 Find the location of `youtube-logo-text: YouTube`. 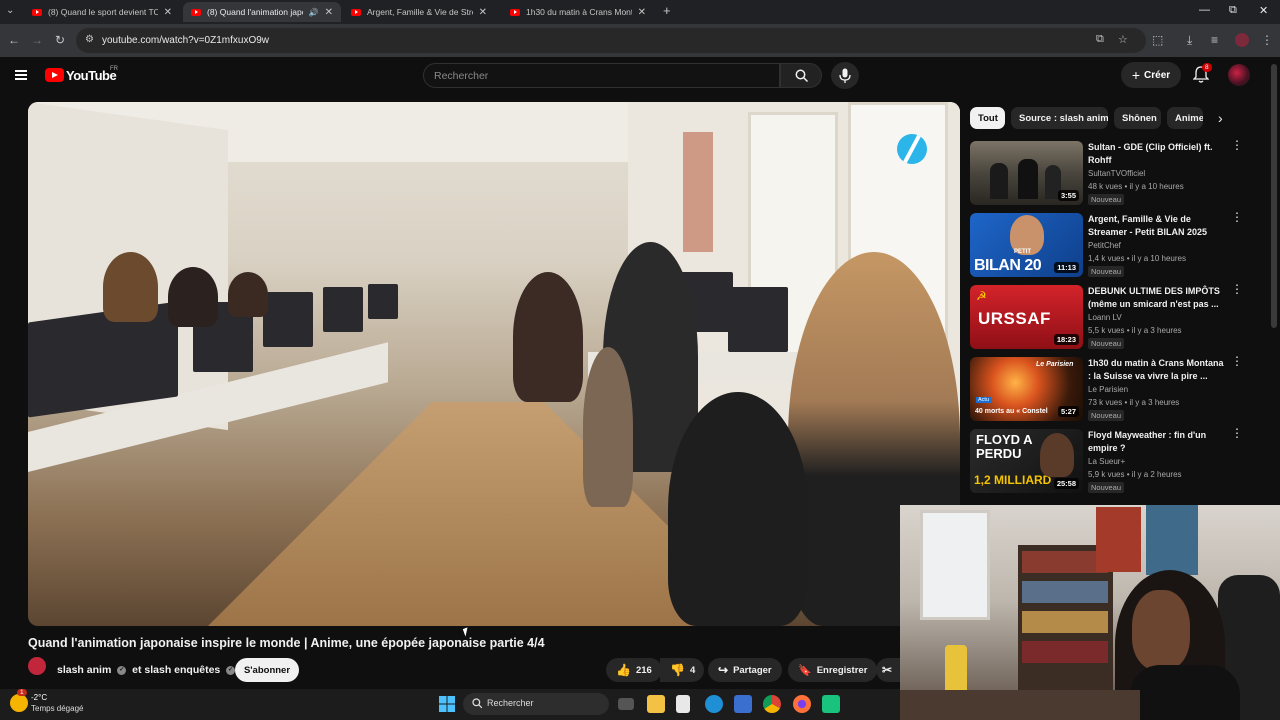

youtube-logo-text: YouTube is located at coordinates (91, 75).